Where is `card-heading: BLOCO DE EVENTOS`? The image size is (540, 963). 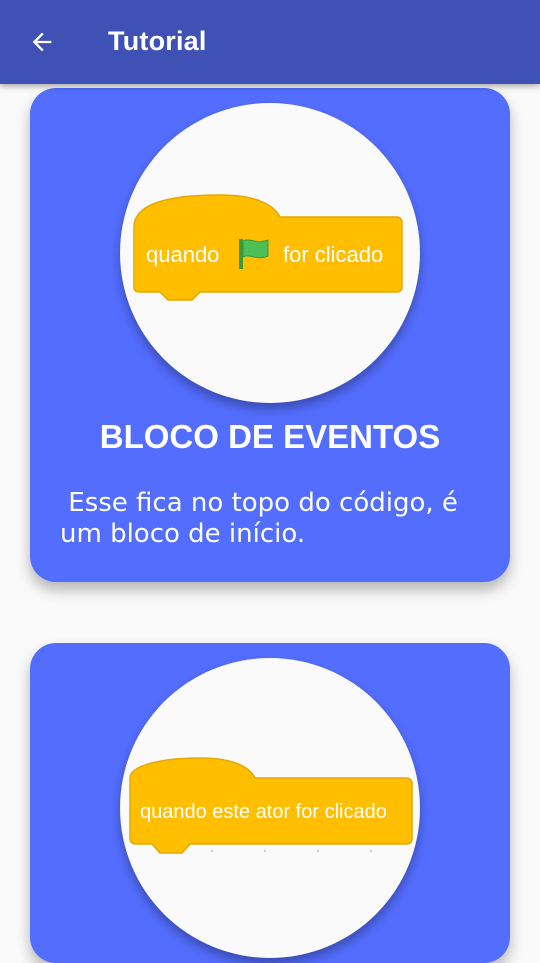 card-heading: BLOCO DE EVENTOS is located at coordinates (270, 436).